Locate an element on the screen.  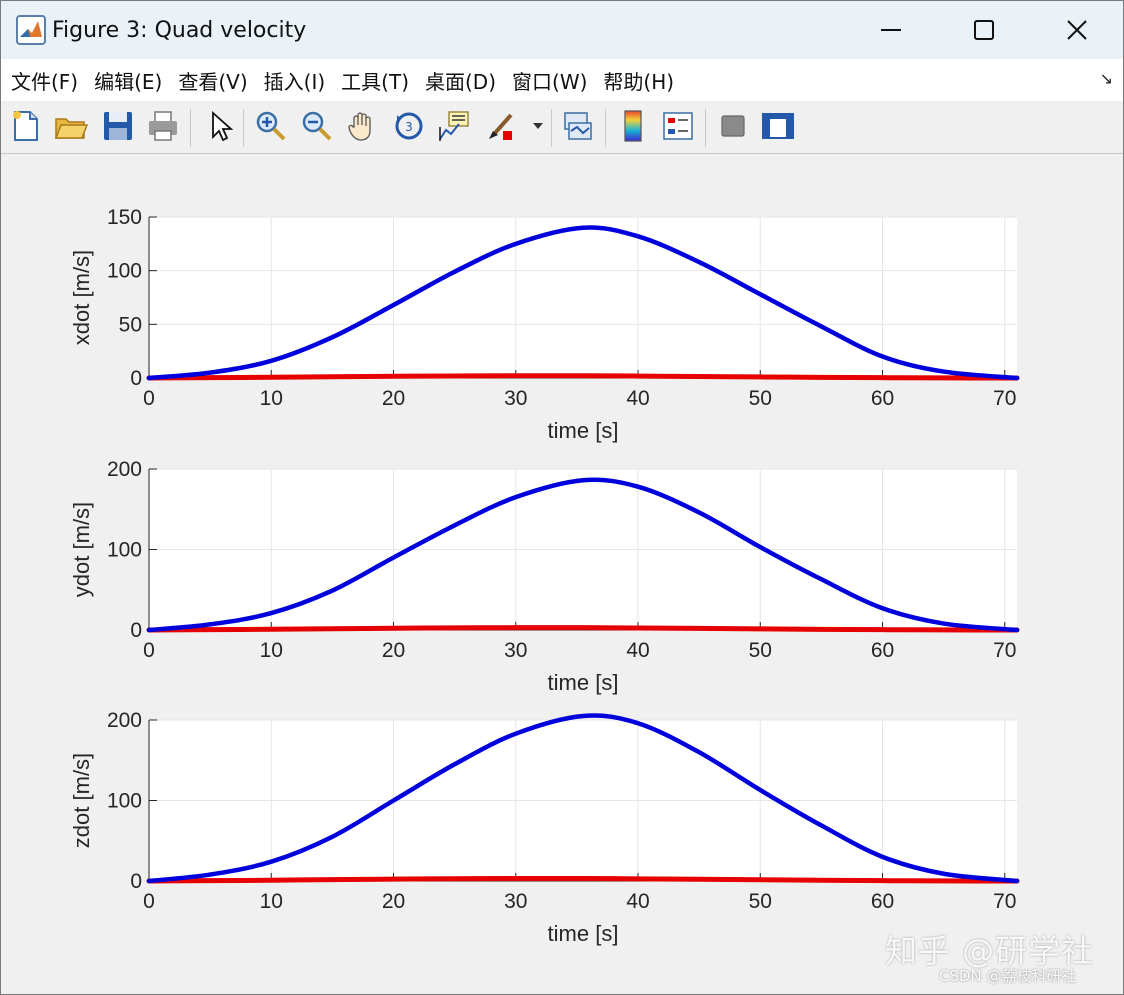
pan-hand-icon is located at coordinates (363, 126).